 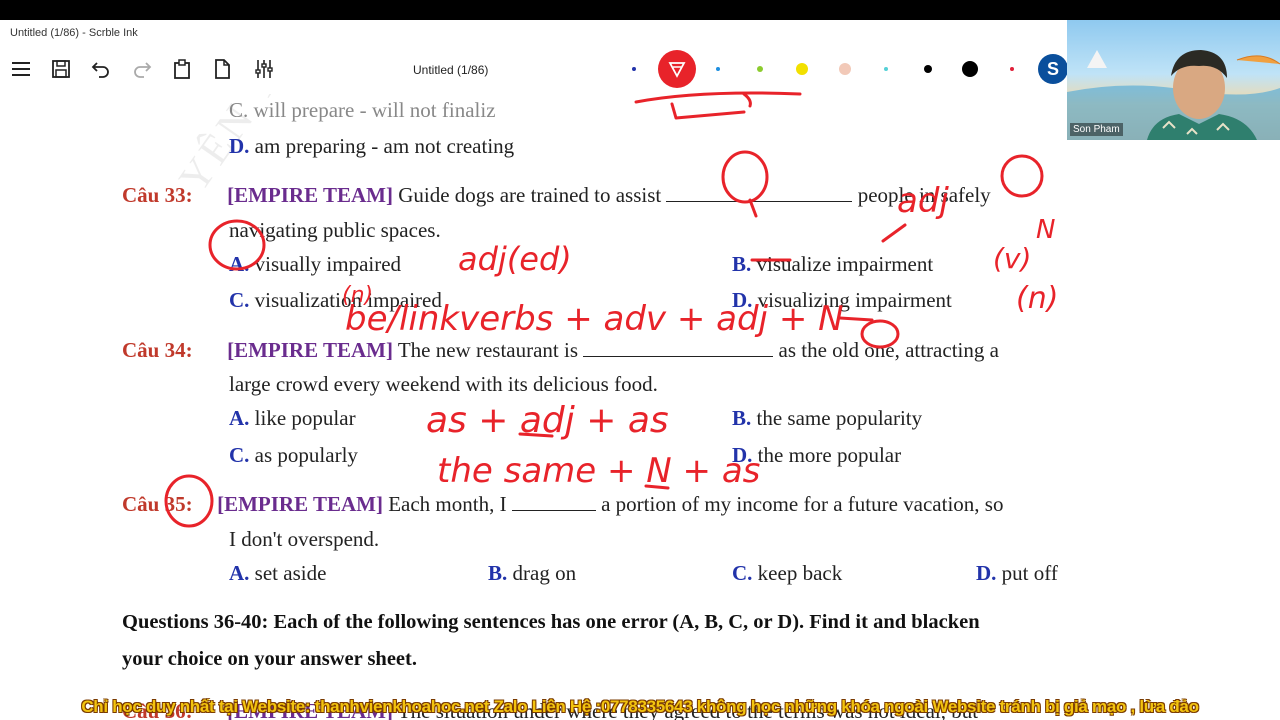 I want to click on q34-option-c: C. as popularly, so click(x=293, y=455).